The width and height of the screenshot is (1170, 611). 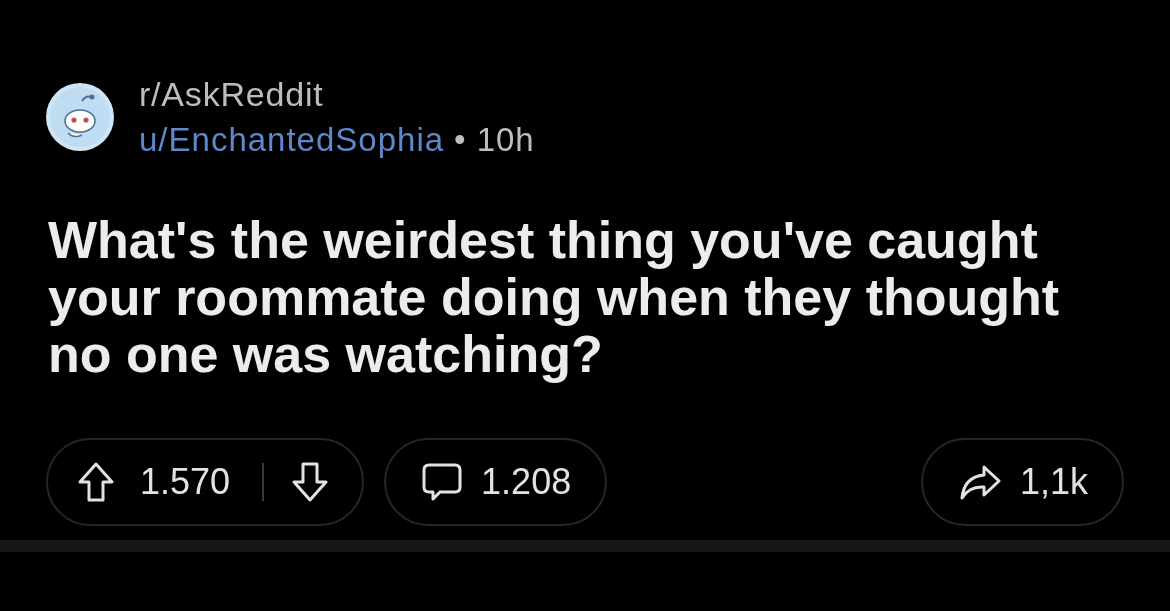 What do you see at coordinates (96, 482) in the screenshot?
I see `upvote-arrow-icon` at bounding box center [96, 482].